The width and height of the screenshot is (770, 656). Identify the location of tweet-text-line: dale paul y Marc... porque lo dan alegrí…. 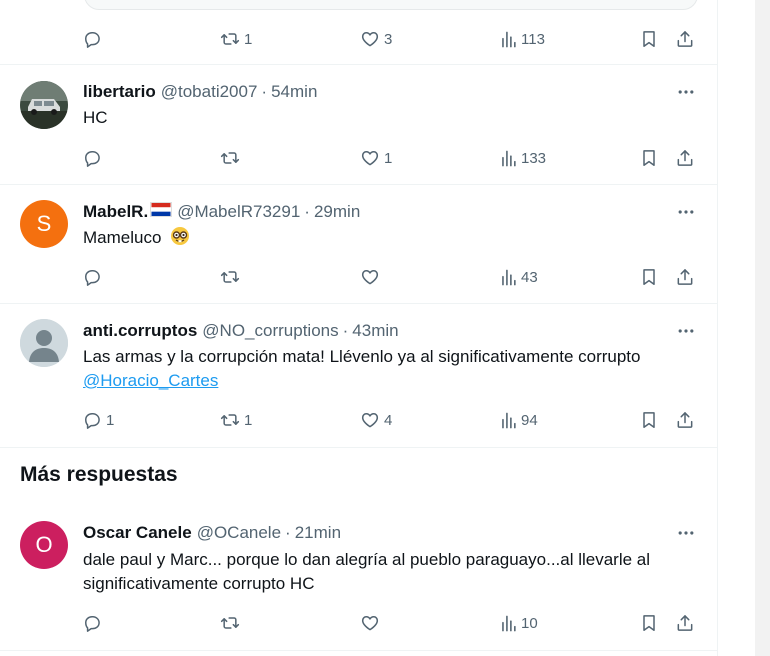
(367, 559).